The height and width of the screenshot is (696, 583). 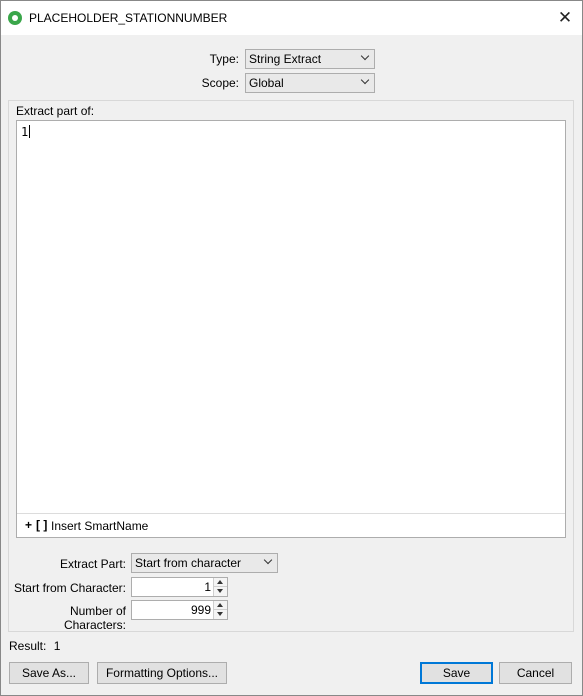 I want to click on close-icon: ✕, so click(x=565, y=18).